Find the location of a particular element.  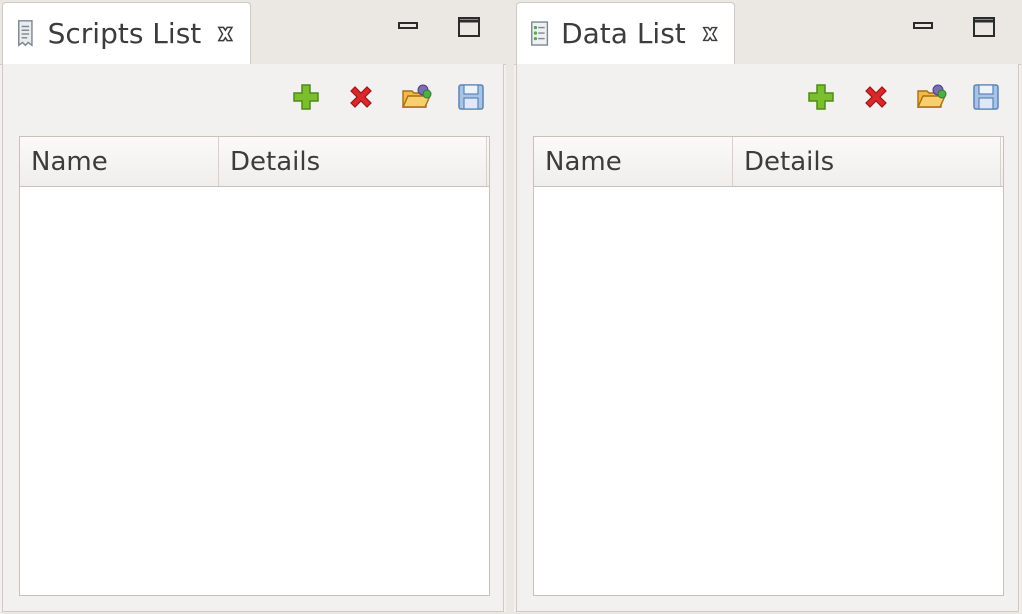

tab-data-list: Data List is located at coordinates (625, 33).